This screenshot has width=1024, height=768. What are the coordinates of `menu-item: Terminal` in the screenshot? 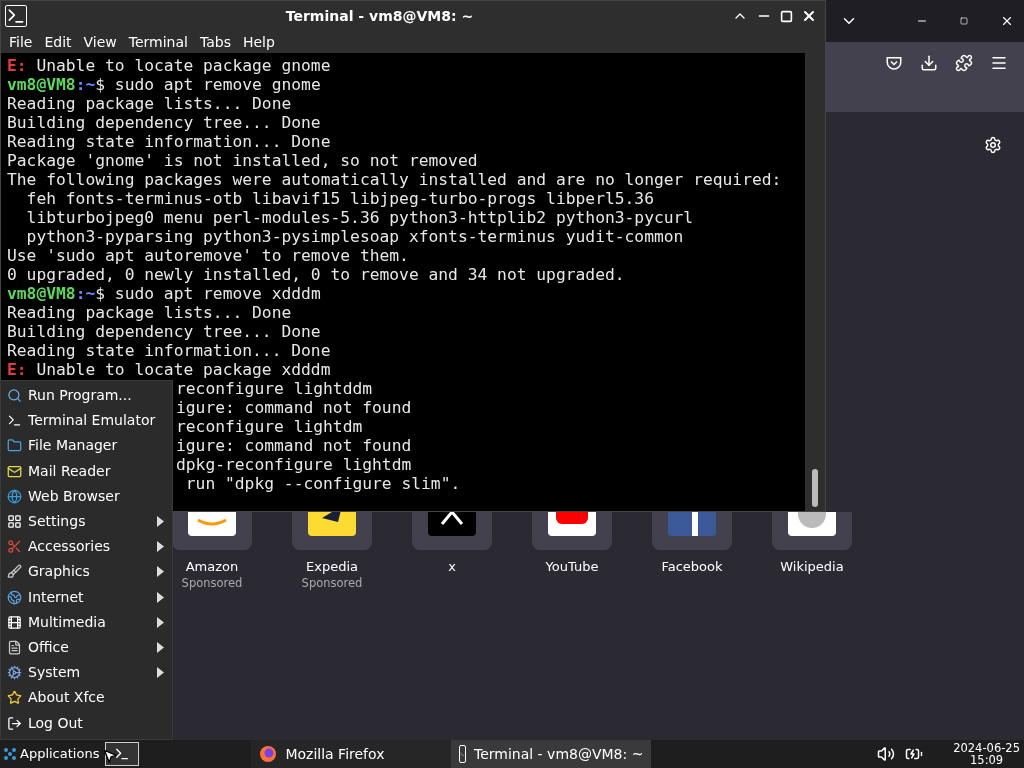 It's located at (158, 42).